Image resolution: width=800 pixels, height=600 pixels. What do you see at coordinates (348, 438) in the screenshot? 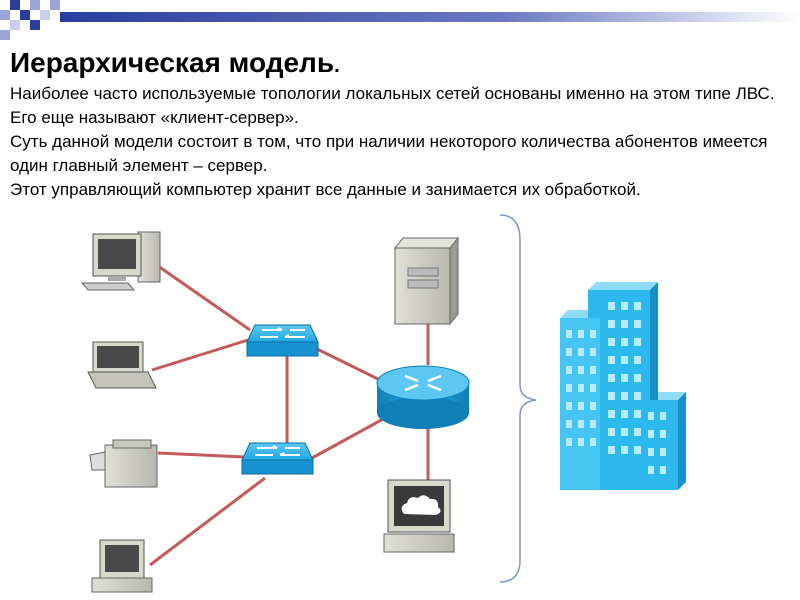
I see `link-switch2-router` at bounding box center [348, 438].